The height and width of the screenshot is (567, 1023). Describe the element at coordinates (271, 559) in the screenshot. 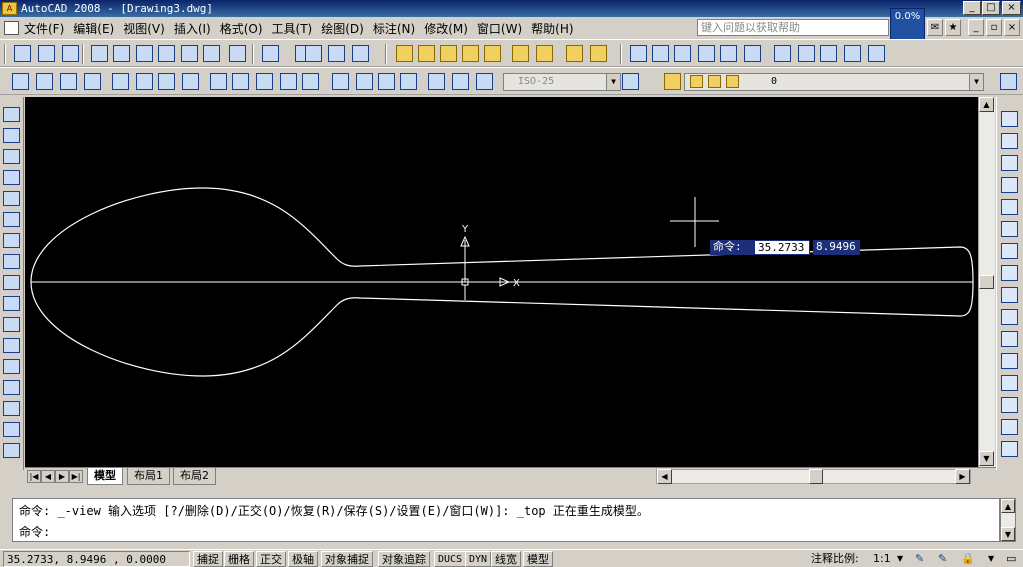

I see `toggle-ortho: 正交` at that location.